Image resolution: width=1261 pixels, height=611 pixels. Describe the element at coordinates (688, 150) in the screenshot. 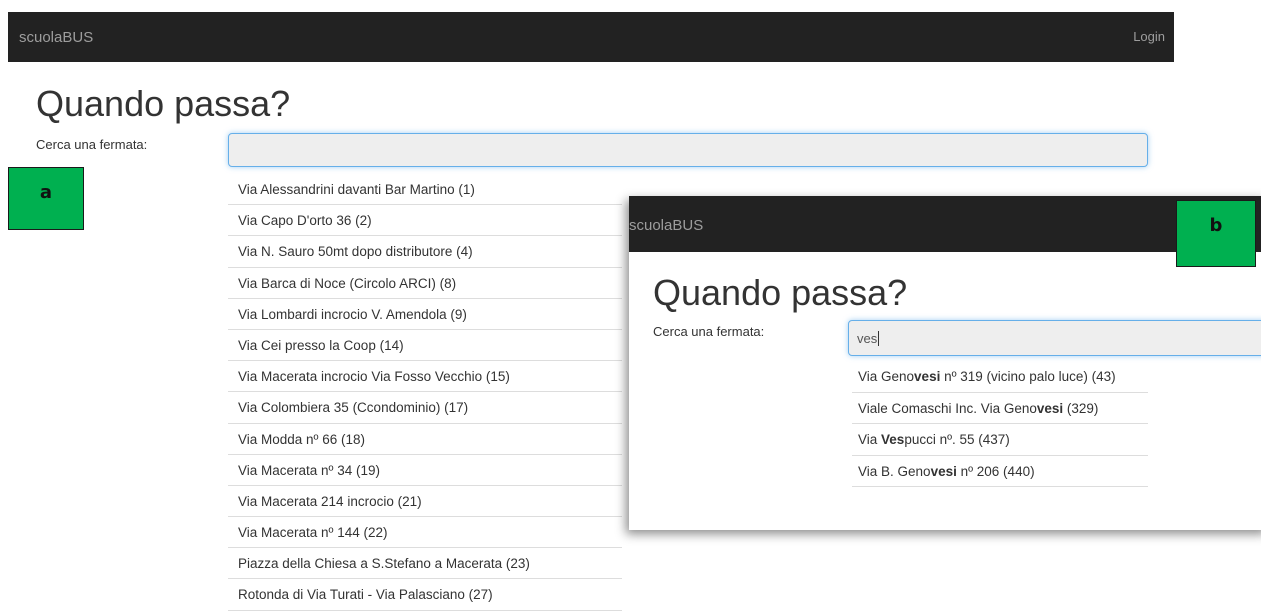

I see `search-input` at that location.